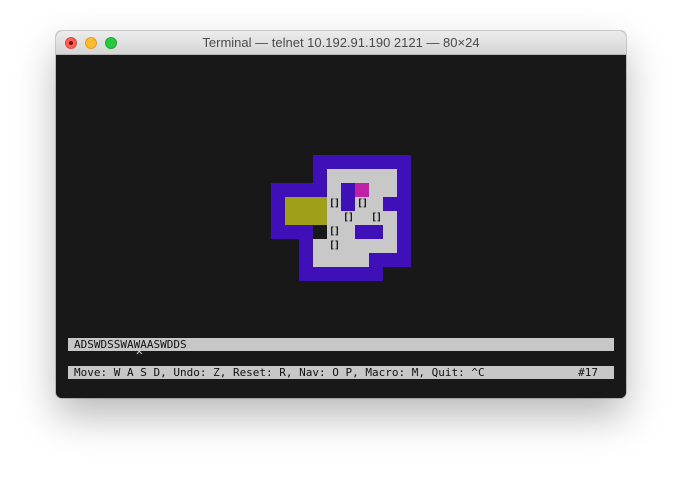 This screenshot has height=478, width=682. I want to click on player, so click(362, 190).